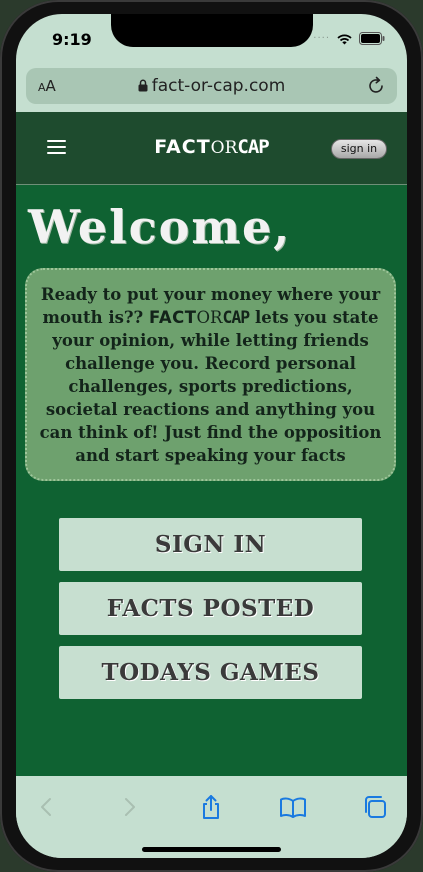 The image size is (423, 872). Describe the element at coordinates (359, 149) in the screenshot. I see `nav-sign-in-button: sign in` at that location.